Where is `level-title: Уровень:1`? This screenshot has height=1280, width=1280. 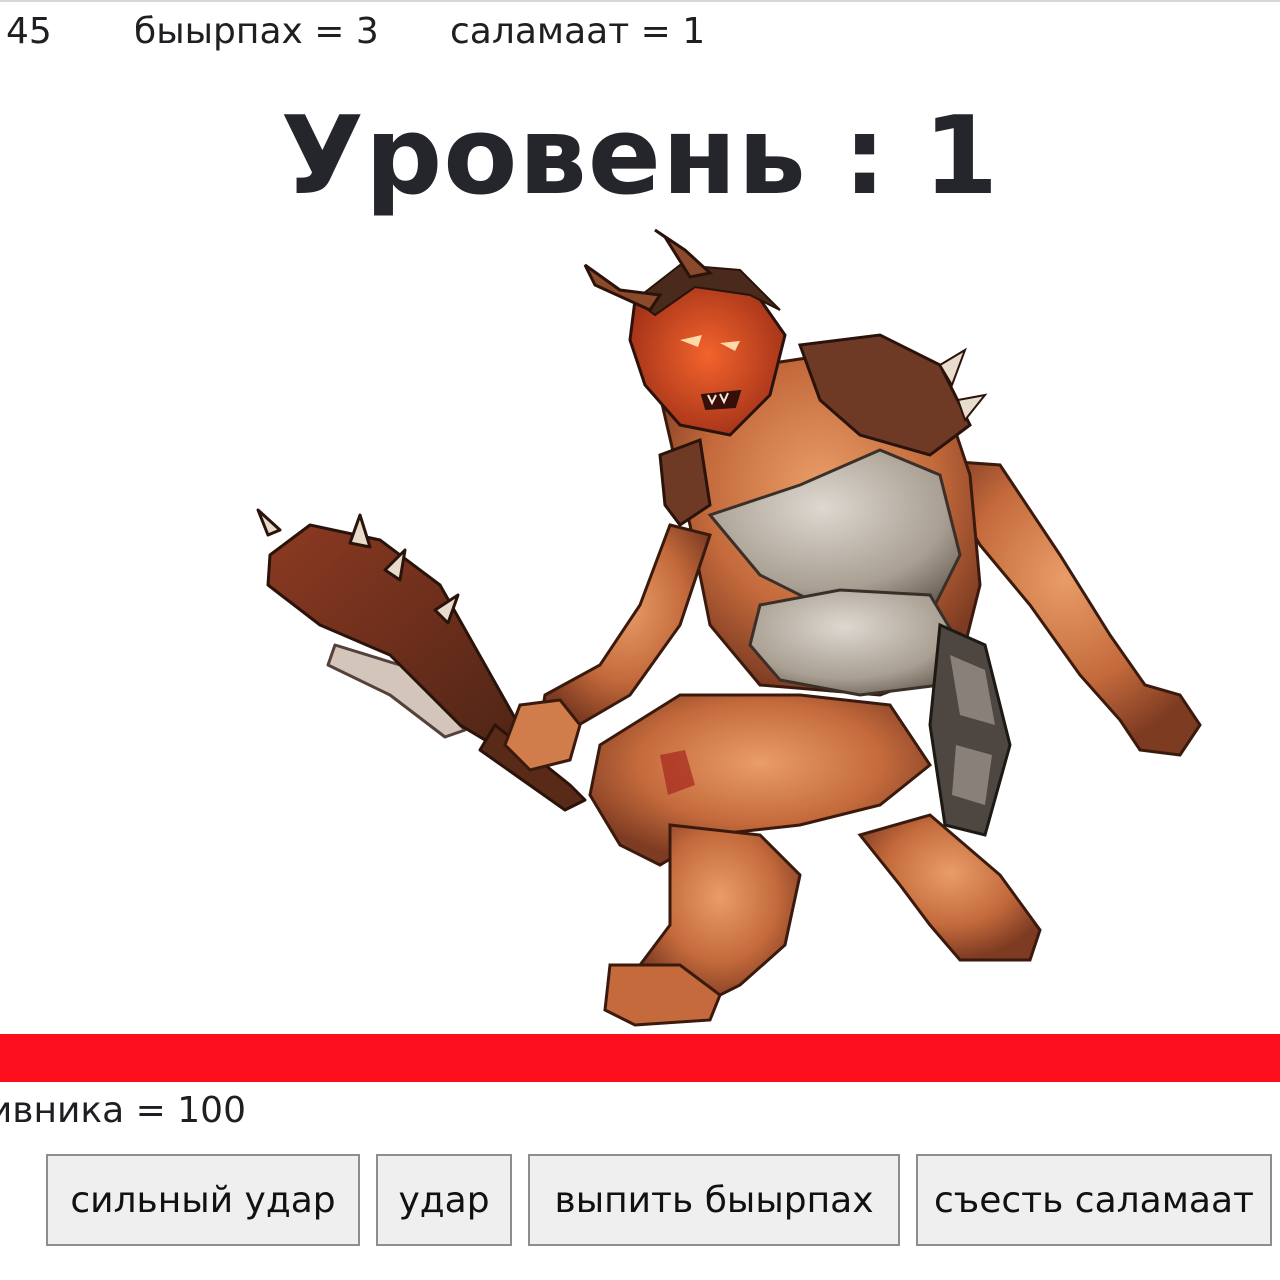 level-title: Уровень:1 is located at coordinates (640, 157).